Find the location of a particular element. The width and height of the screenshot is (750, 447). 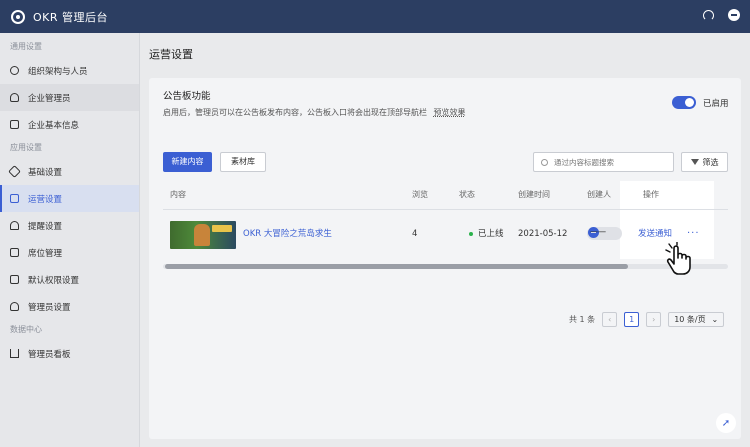

seat-icon is located at coordinates (14, 252).